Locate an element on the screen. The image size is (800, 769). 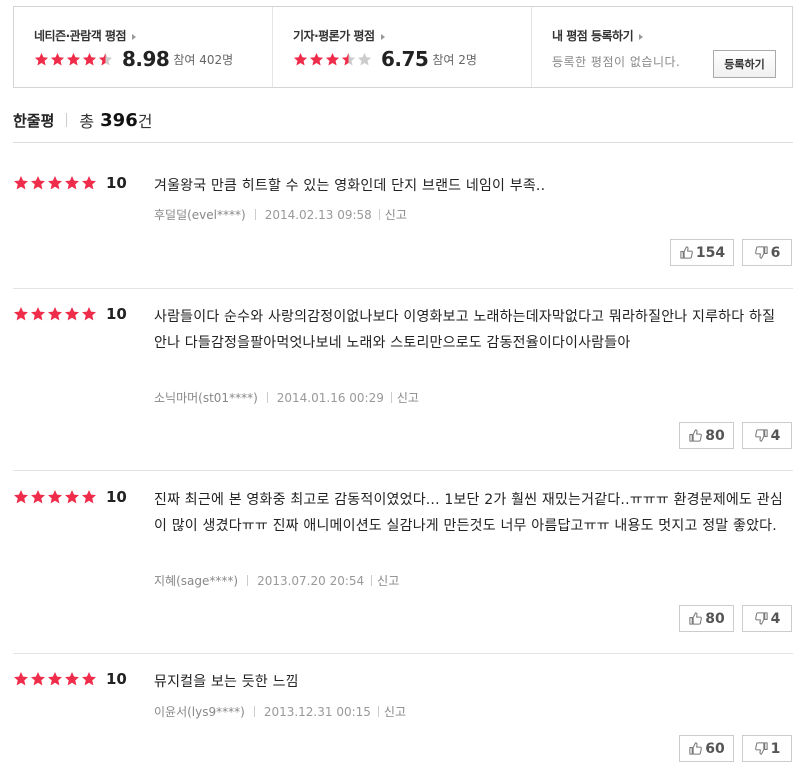
review-author: 지혜(sage****) is located at coordinates (196, 580).